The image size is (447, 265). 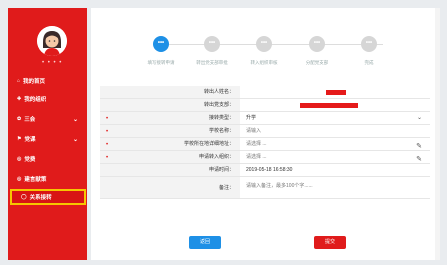 I want to click on field-label: 转出党支部：, so click(x=170, y=105).